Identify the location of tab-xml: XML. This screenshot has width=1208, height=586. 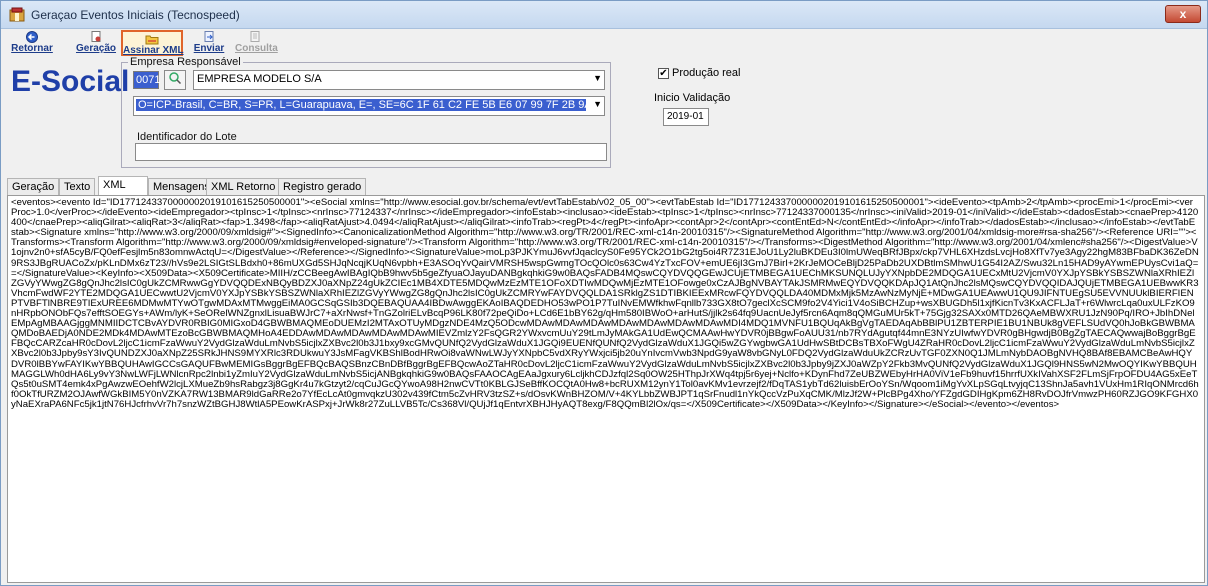
(123, 186).